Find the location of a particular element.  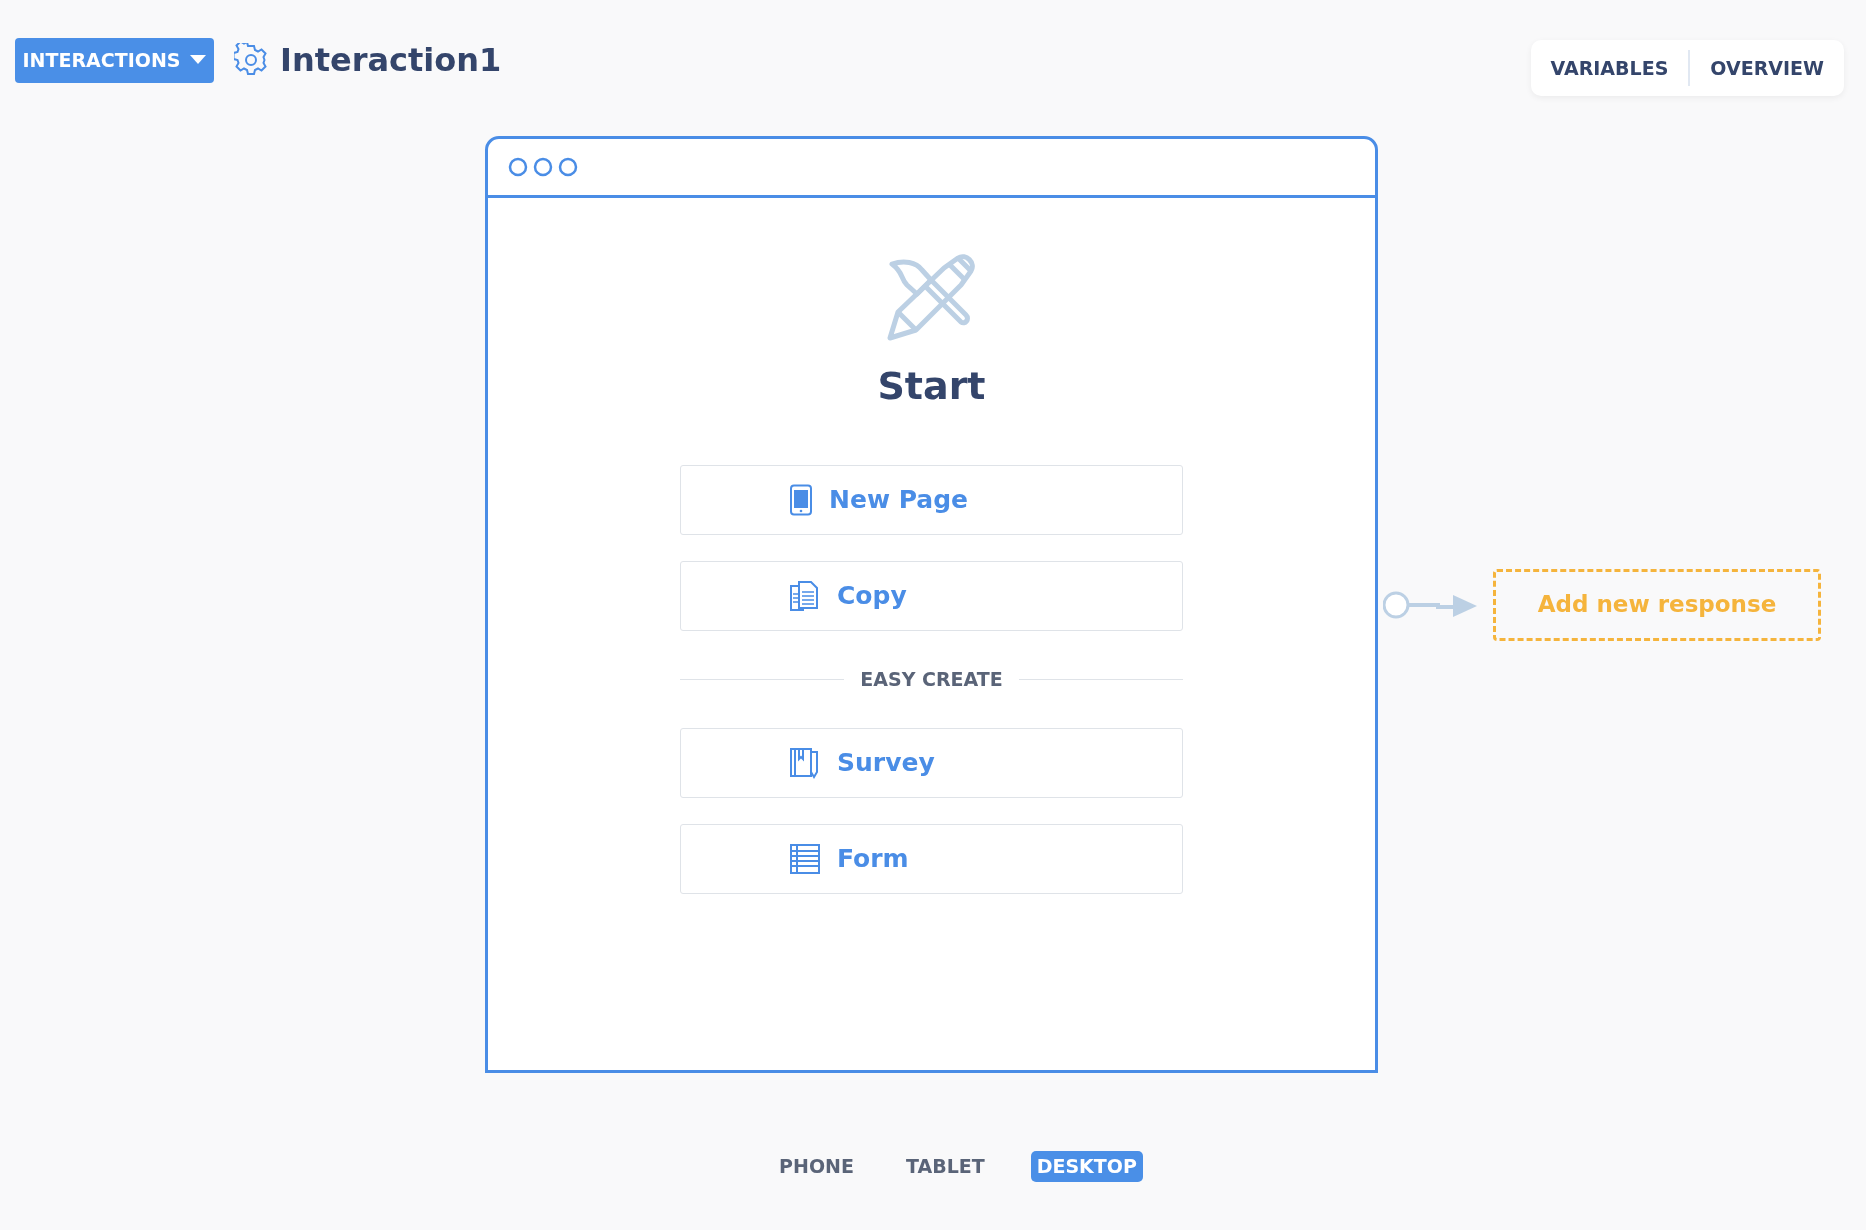

device-tab: TABLET is located at coordinates (945, 1166).